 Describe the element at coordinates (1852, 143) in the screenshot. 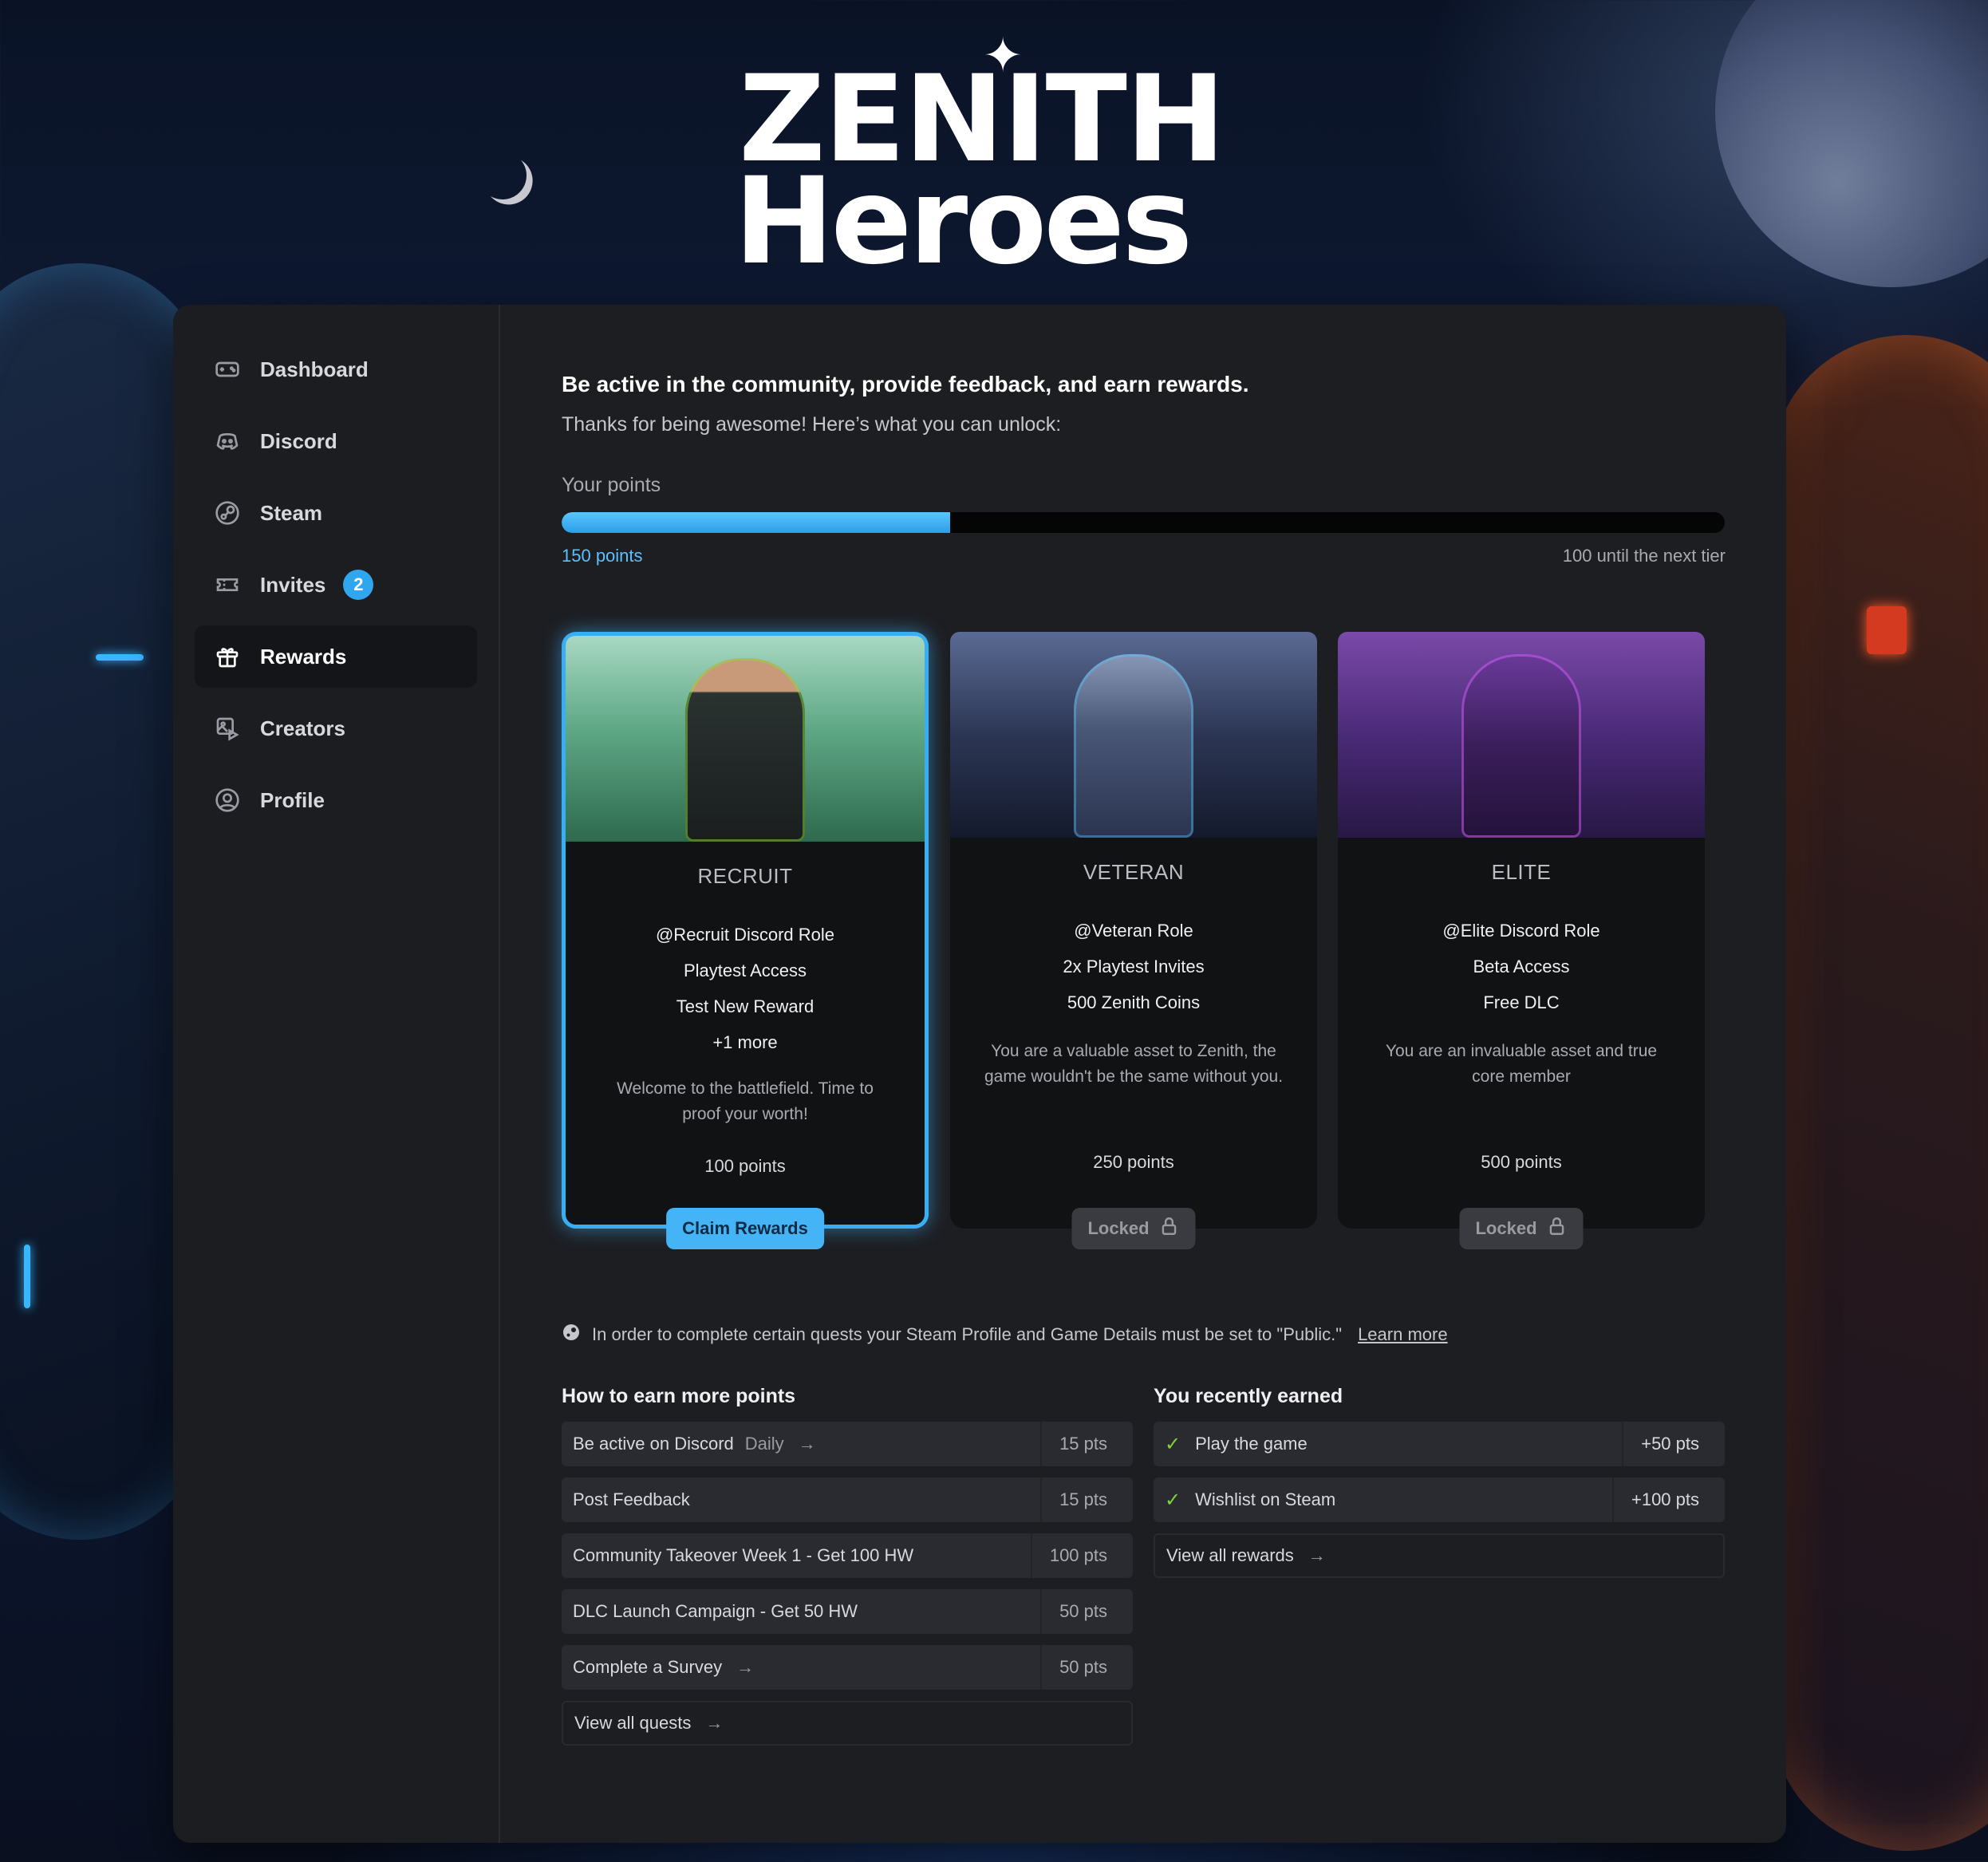

I see `background-planet` at that location.